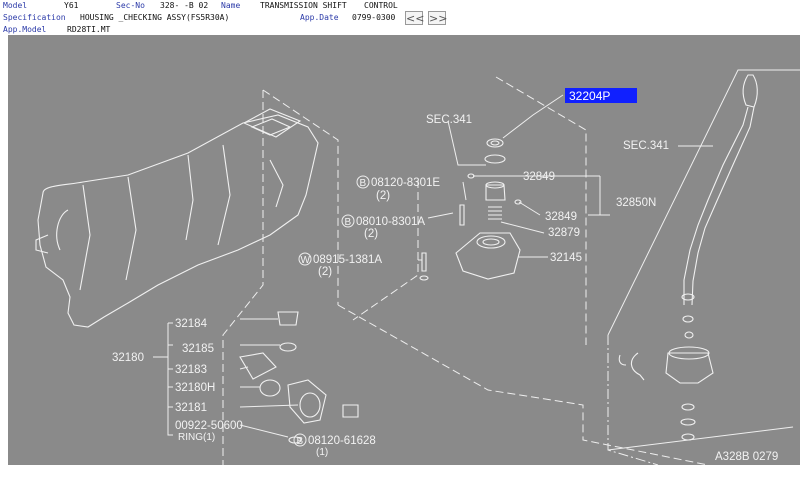 The image size is (800, 500). I want to click on label-32184: 32184, so click(191, 324).